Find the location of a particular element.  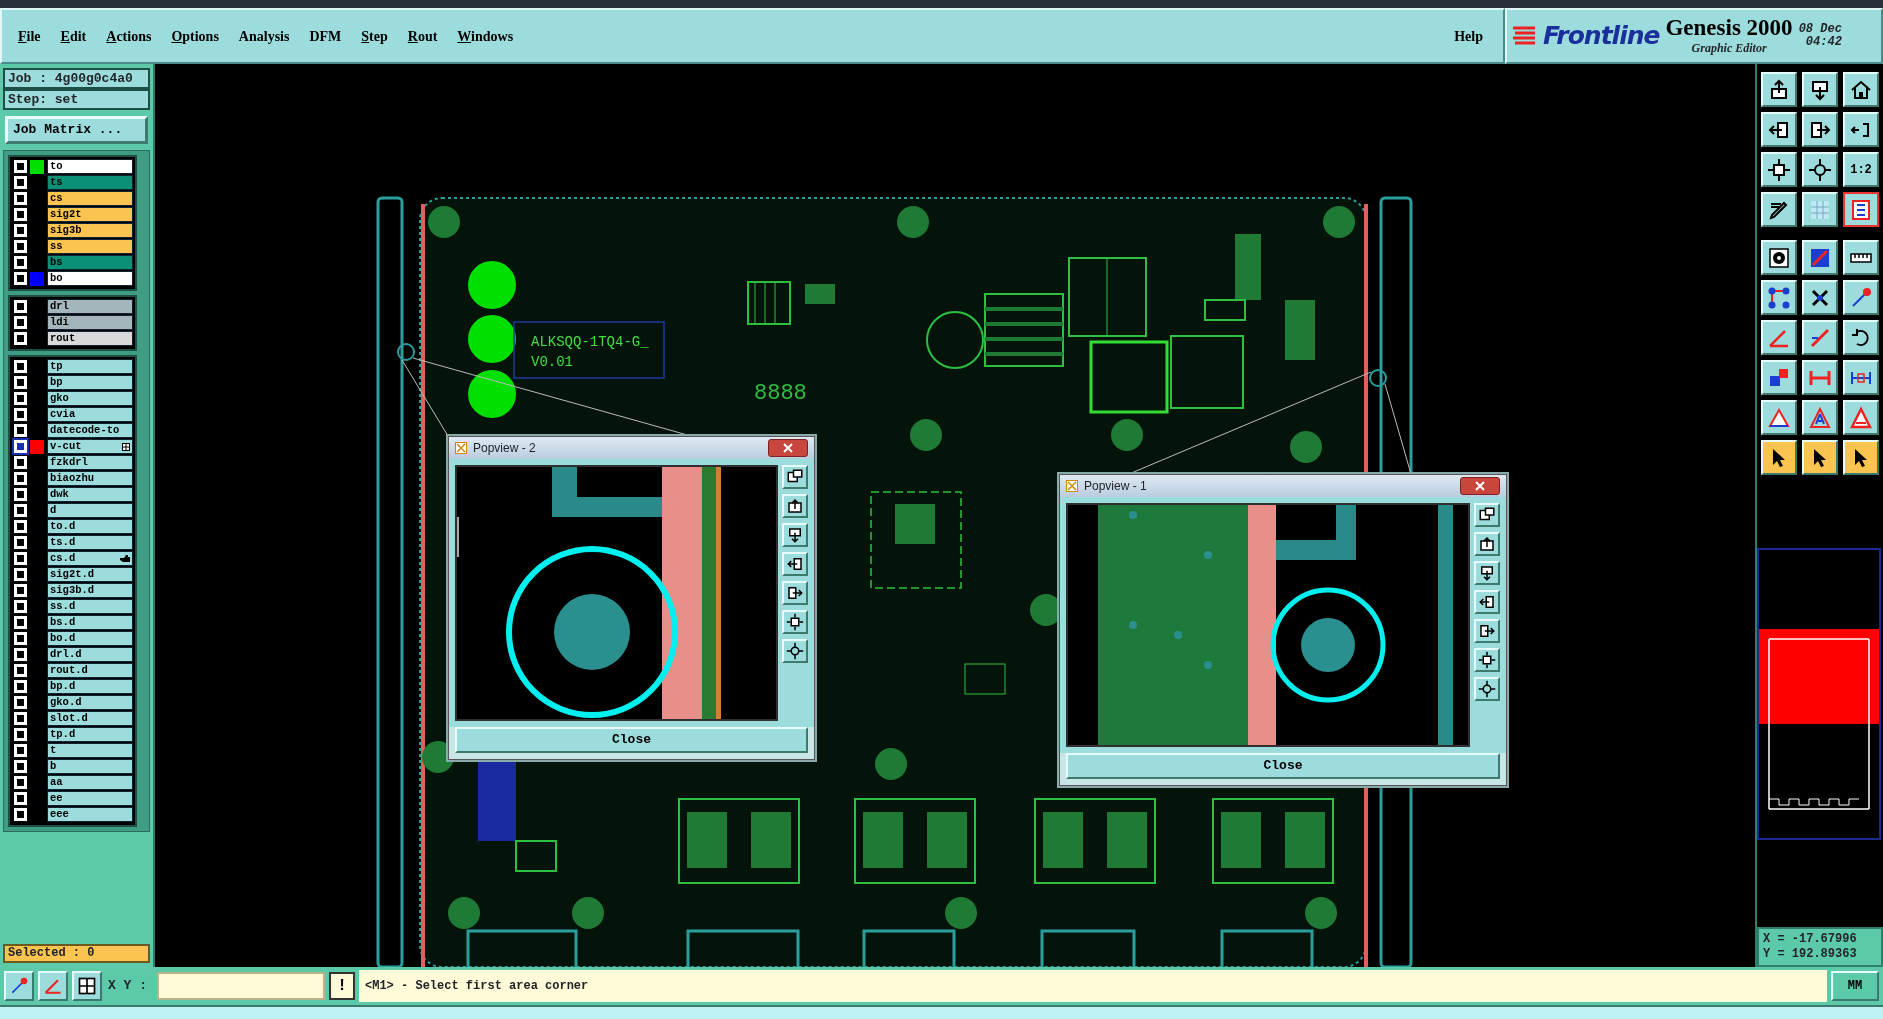

layer-row: drl is located at coordinates (90, 306).